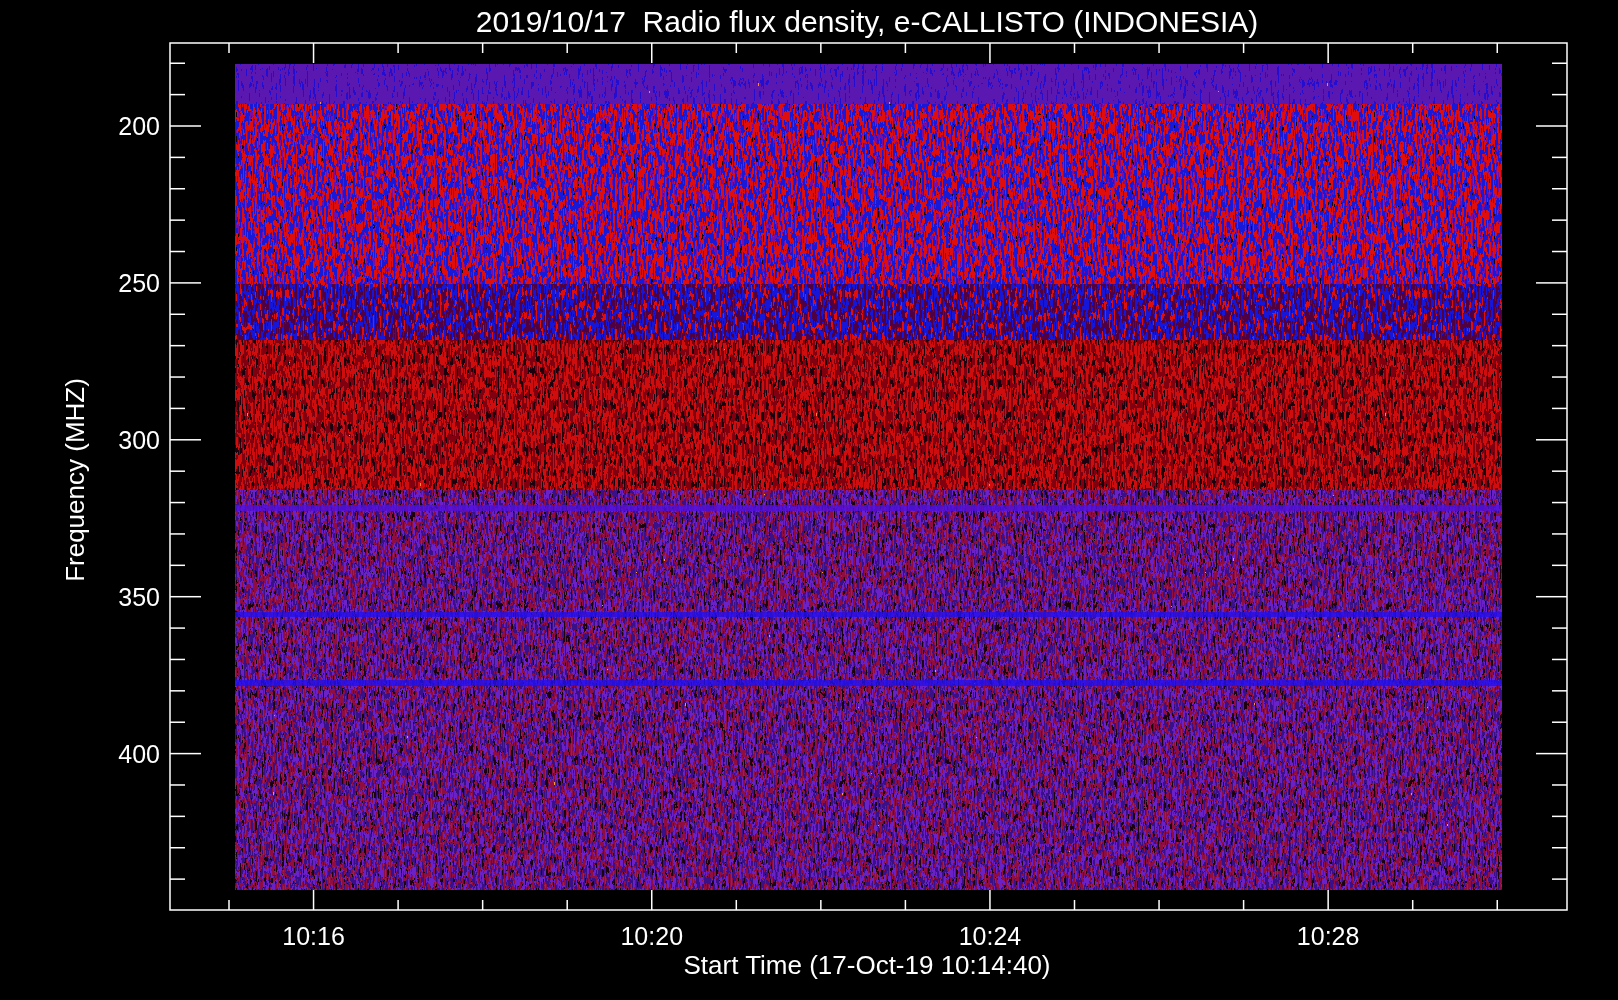 The image size is (1618, 1000). What do you see at coordinates (867, 21) in the screenshot?
I see `chart-title: 2019/10/17 Radio flux density, e-CALLISTO (INDONESIA)` at bounding box center [867, 21].